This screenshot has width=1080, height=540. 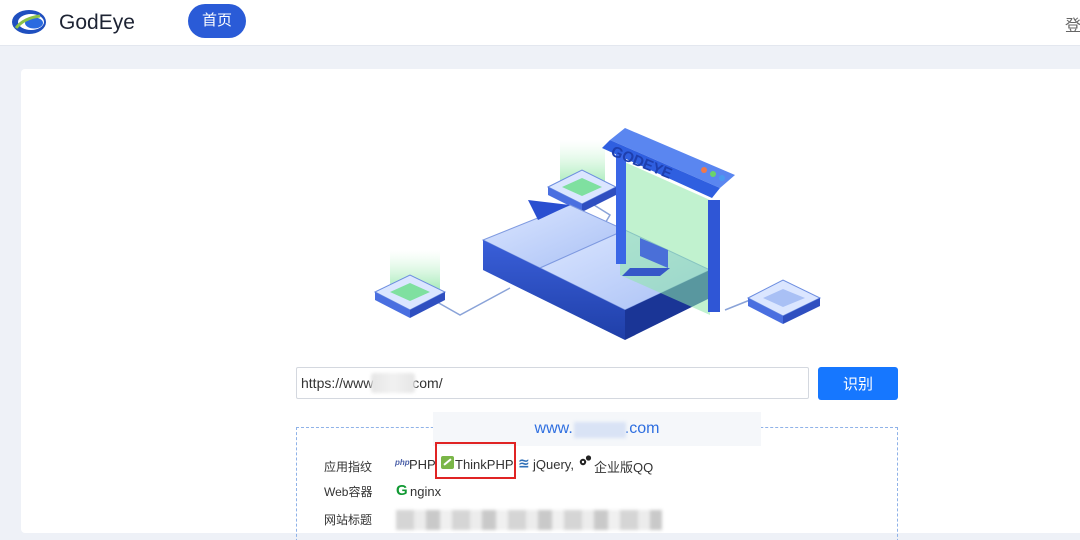 What do you see at coordinates (348, 520) in the screenshot?
I see `site-title-label: 网站标题` at bounding box center [348, 520].